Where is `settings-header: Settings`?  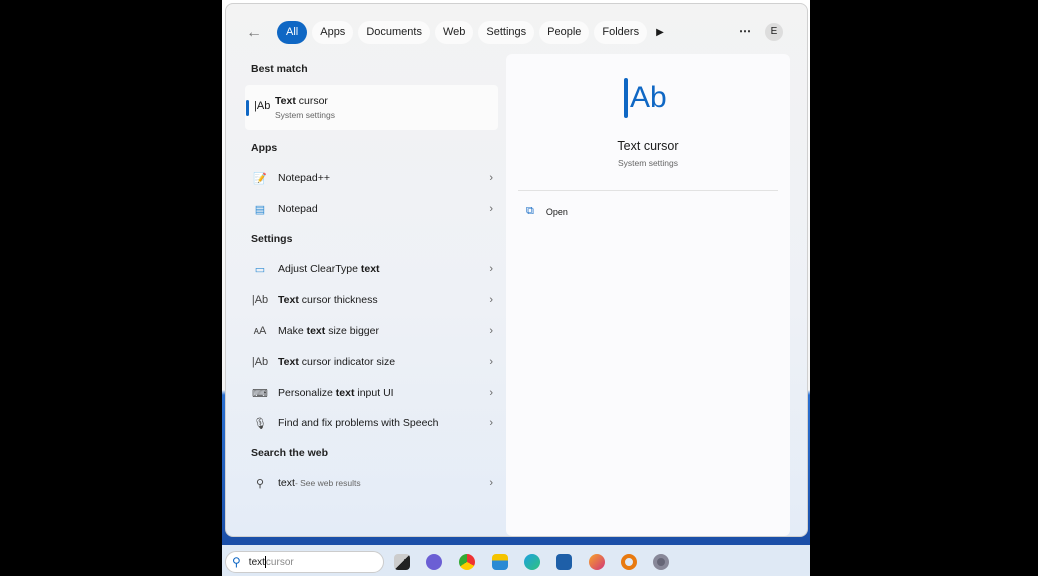 settings-header: Settings is located at coordinates (272, 239).